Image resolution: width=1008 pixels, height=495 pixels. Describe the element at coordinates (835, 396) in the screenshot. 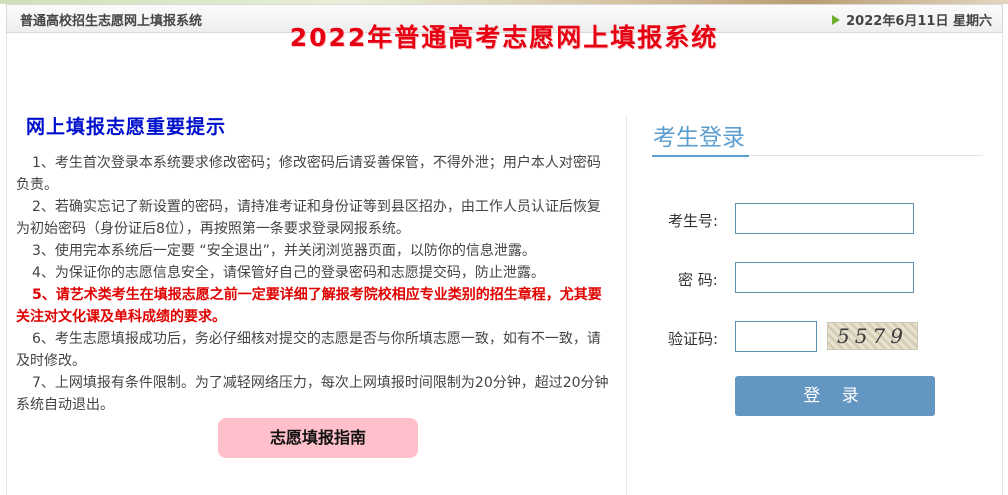

I see `login-button: 登 录` at that location.